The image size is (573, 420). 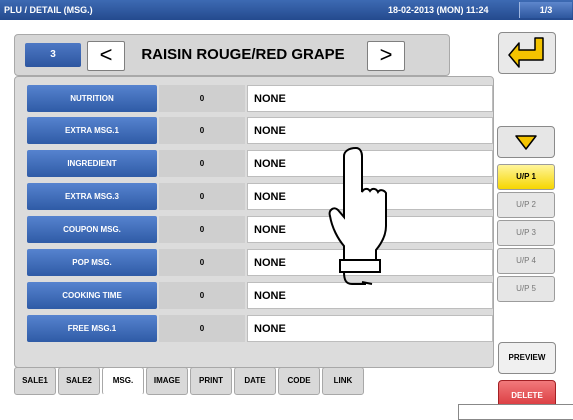 What do you see at coordinates (438, 10) in the screenshot?
I see `date-time: 18-02-2013 (MON) 11:24` at bounding box center [438, 10].